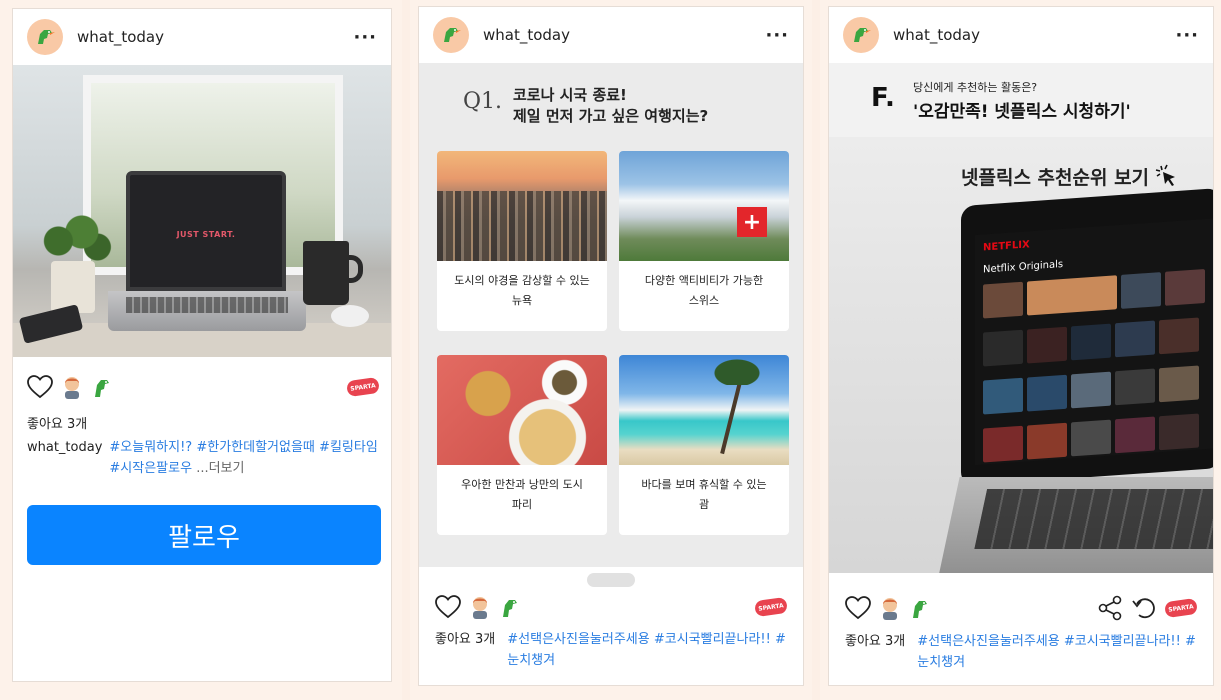  What do you see at coordinates (752, 222) in the screenshot?
I see `swiss-flag-icon: +` at bounding box center [752, 222].